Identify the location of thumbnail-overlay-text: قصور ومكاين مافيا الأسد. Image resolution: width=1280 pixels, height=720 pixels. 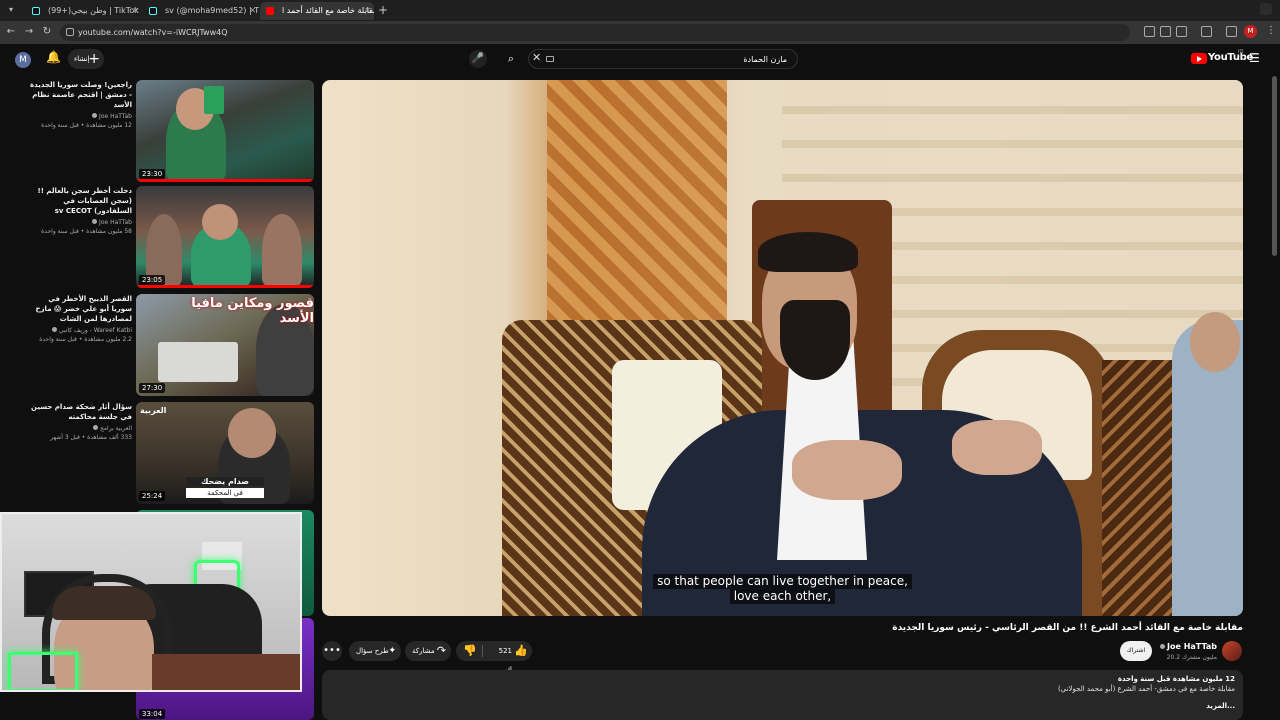
(252, 311).